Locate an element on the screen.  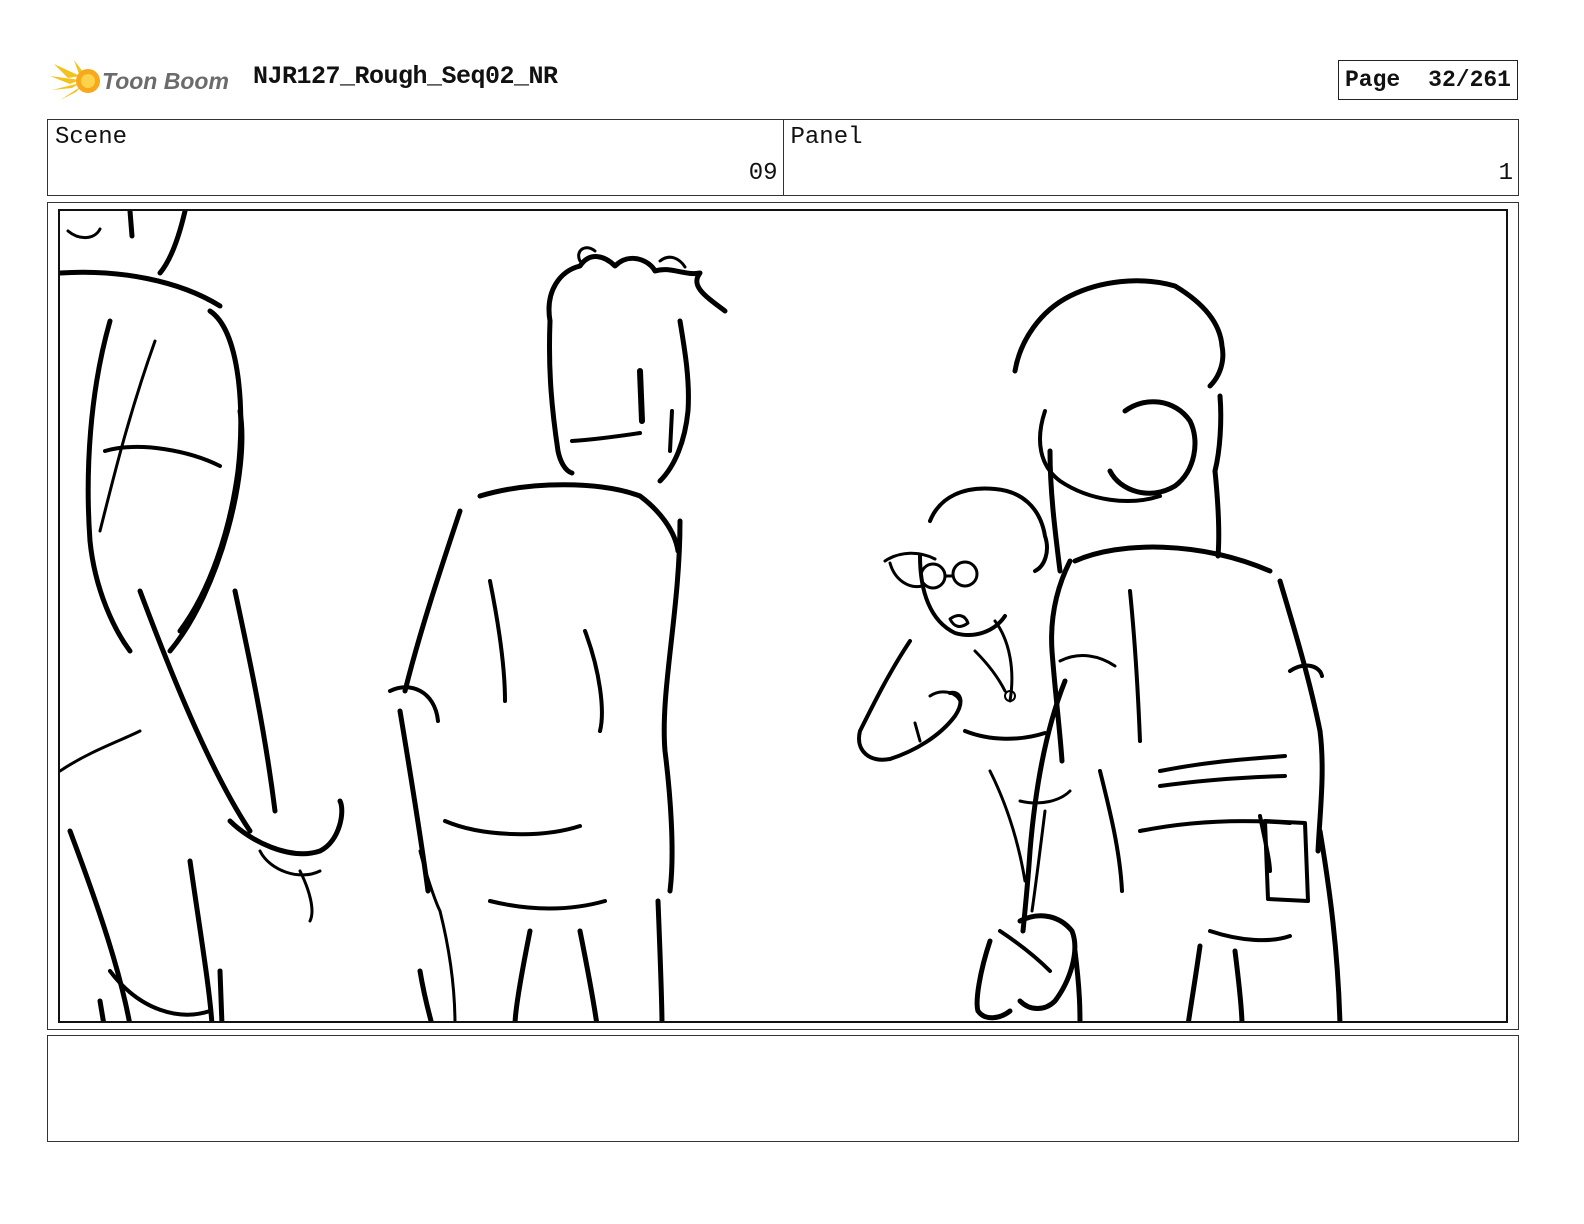
toon-boom-logo: Toon Boom is located at coordinates (145, 81).